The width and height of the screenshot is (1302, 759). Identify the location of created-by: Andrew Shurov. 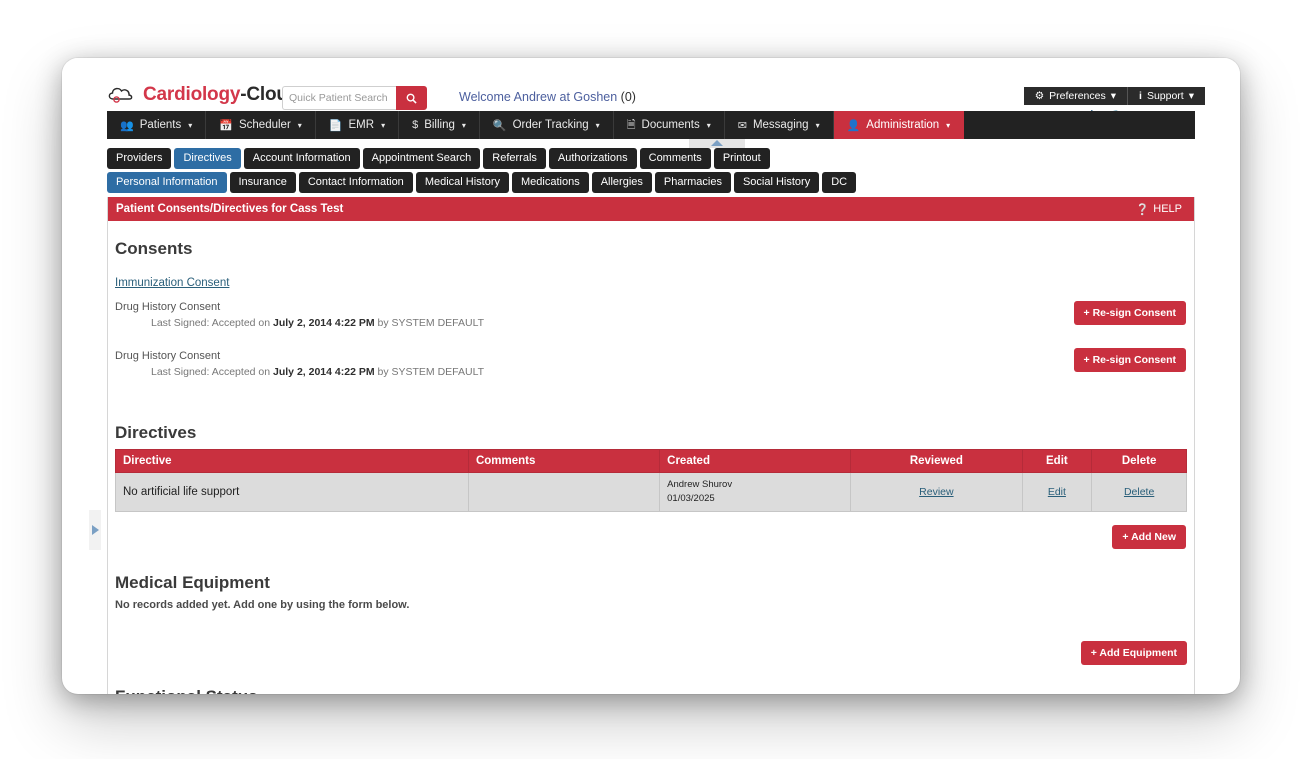
(700, 485).